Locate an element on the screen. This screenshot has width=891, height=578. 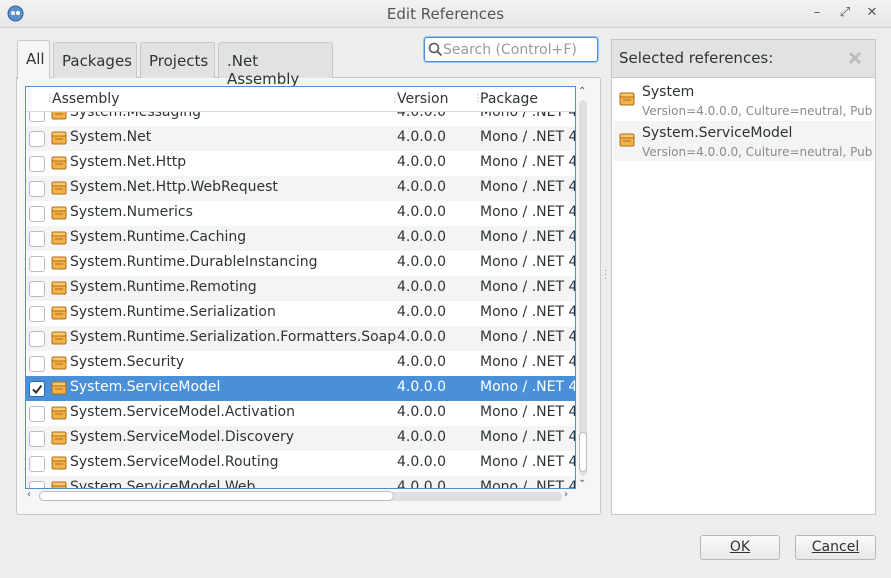
assembly-name: System.ServiceModel.Discovery is located at coordinates (182, 437).